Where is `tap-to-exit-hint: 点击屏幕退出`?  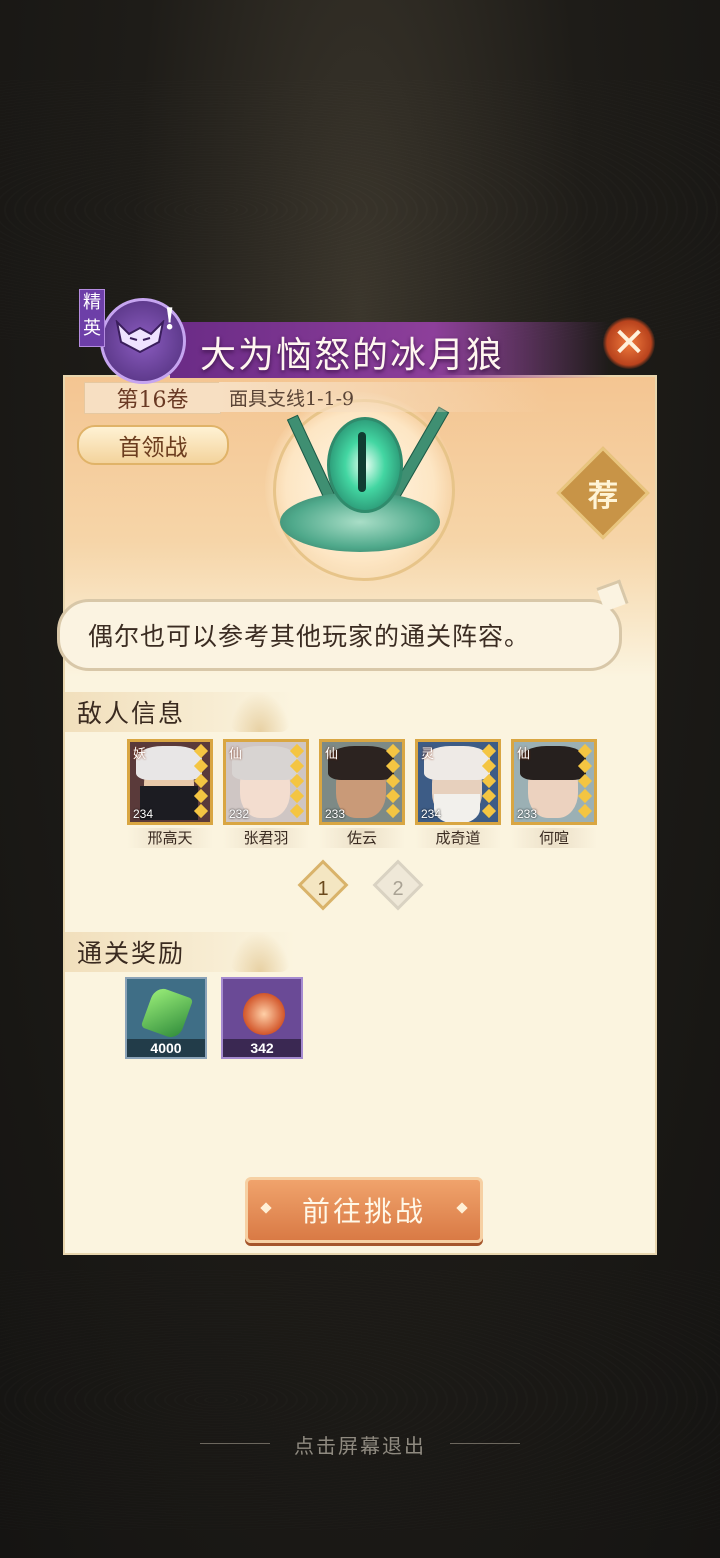 tap-to-exit-hint: 点击屏幕退出 is located at coordinates (360, 1444).